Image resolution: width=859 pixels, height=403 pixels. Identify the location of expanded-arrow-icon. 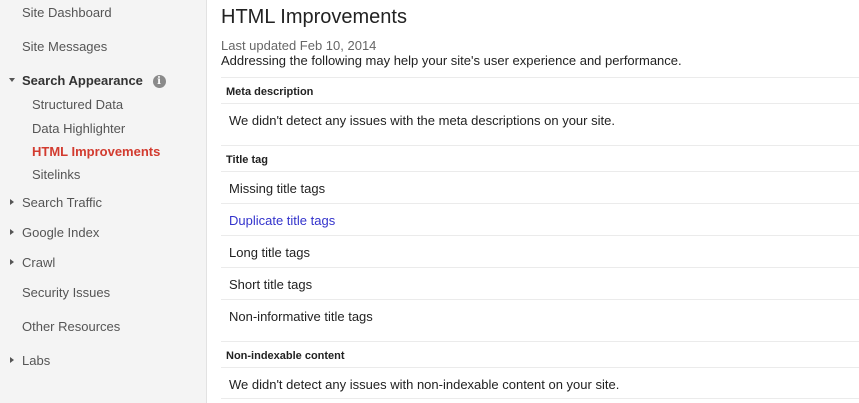
(12, 80).